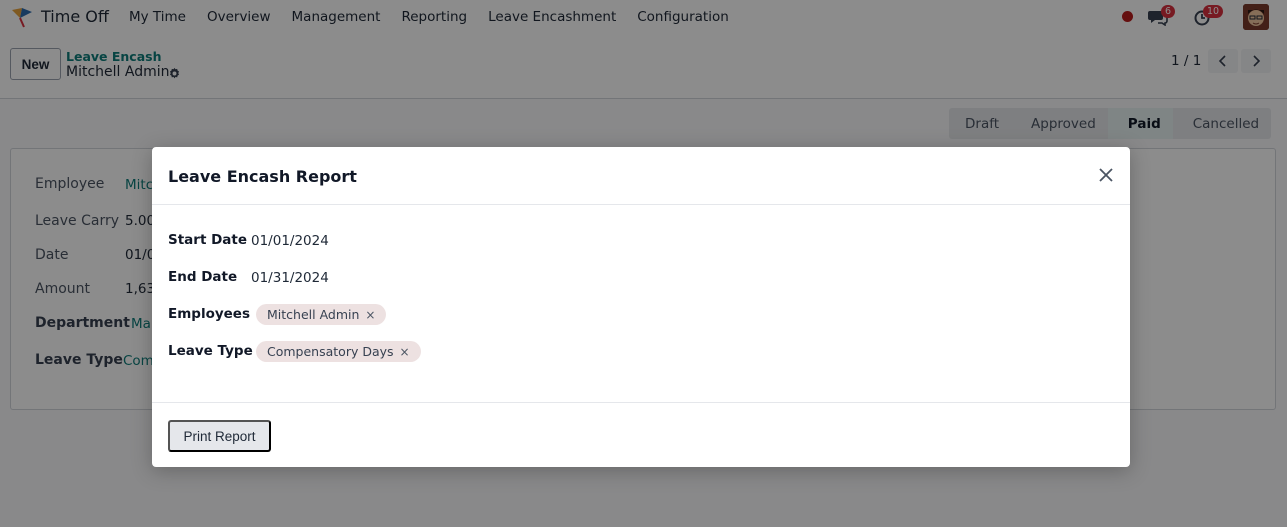  I want to click on leave-type-tag: Compensatory Days ×, so click(338, 351).